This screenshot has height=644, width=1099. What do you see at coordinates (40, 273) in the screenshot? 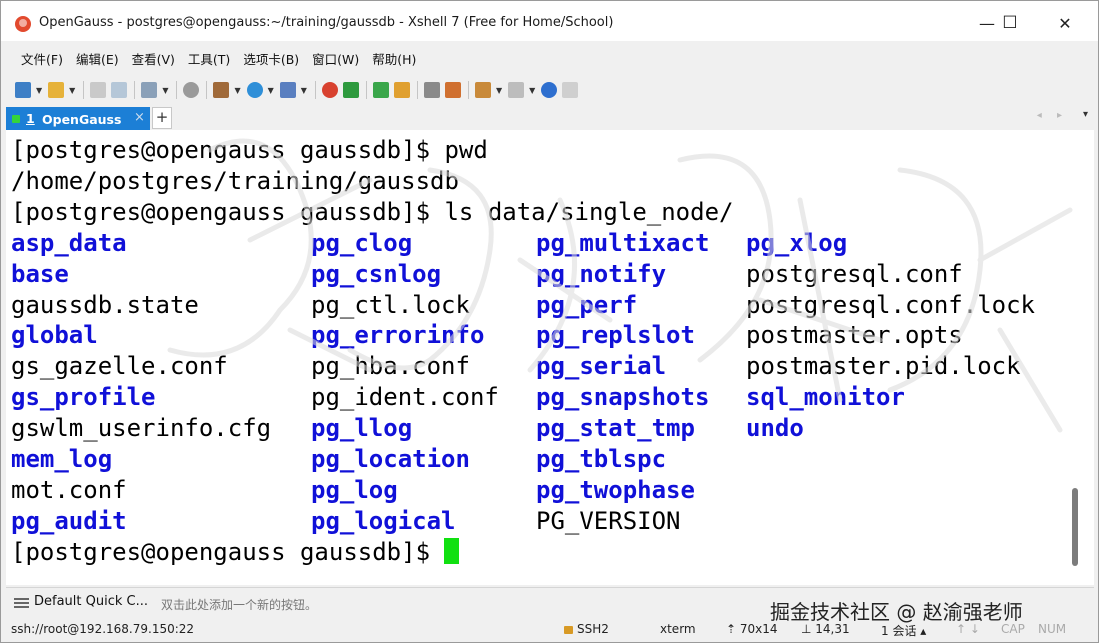
I see `directory-entry: base` at bounding box center [40, 273].